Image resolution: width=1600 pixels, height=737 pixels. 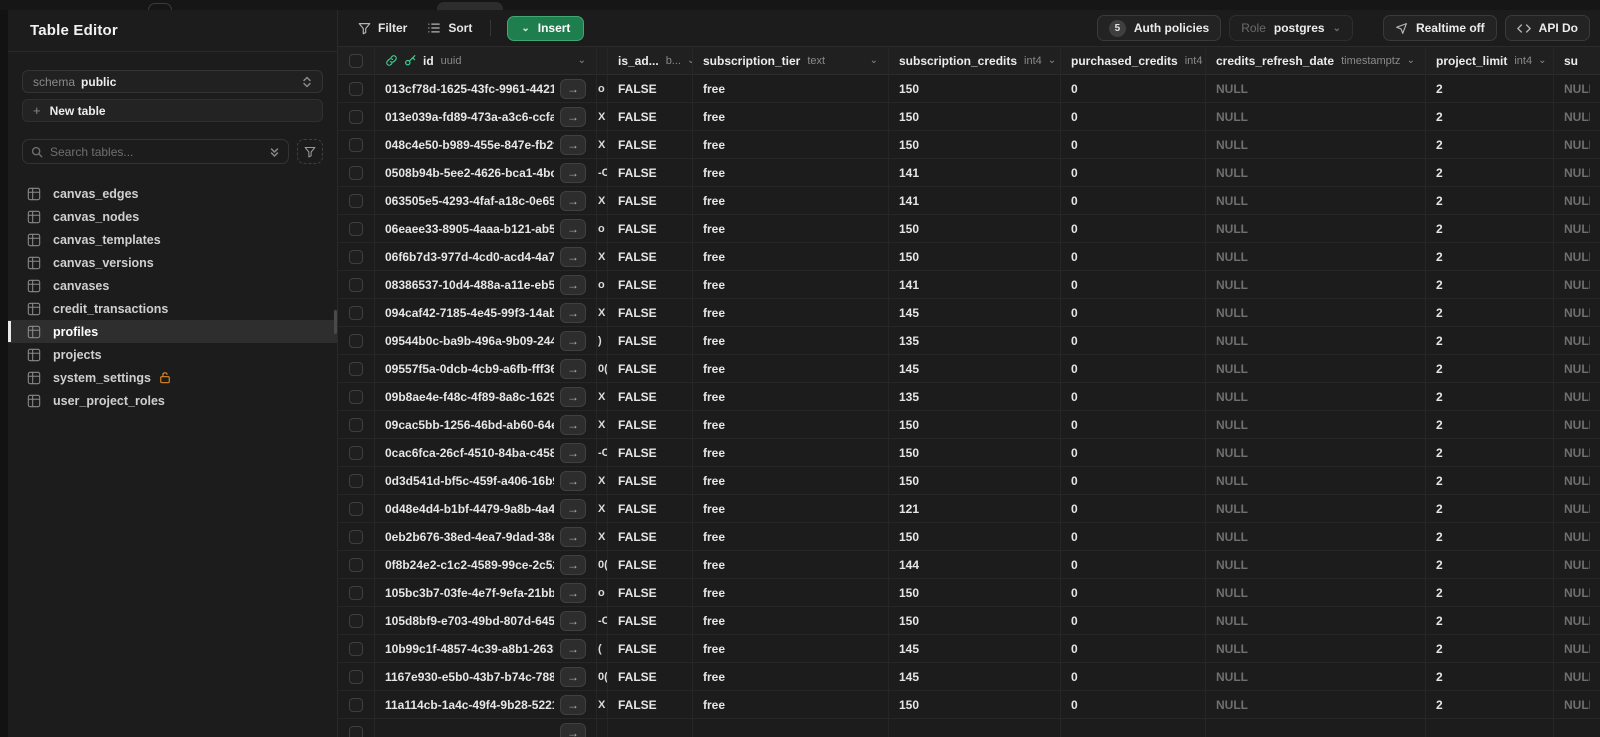 What do you see at coordinates (486, 508) in the screenshot?
I see `id-cell: 0d48e4d4-b1bf-4479-9a8b-4a4b... →` at bounding box center [486, 508].